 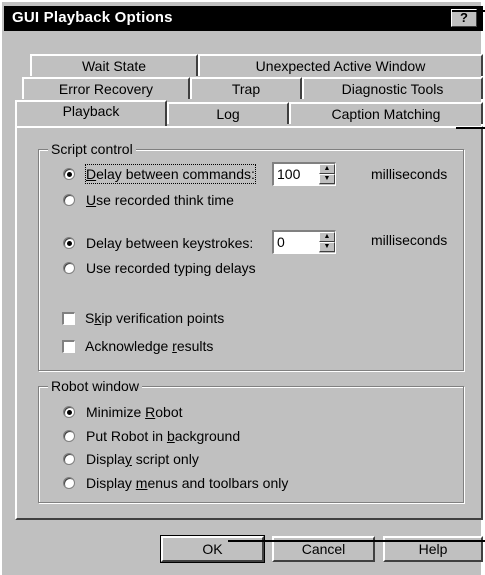 I want to click on acknowledge-results-label: Acknowledge results, so click(x=149, y=346).